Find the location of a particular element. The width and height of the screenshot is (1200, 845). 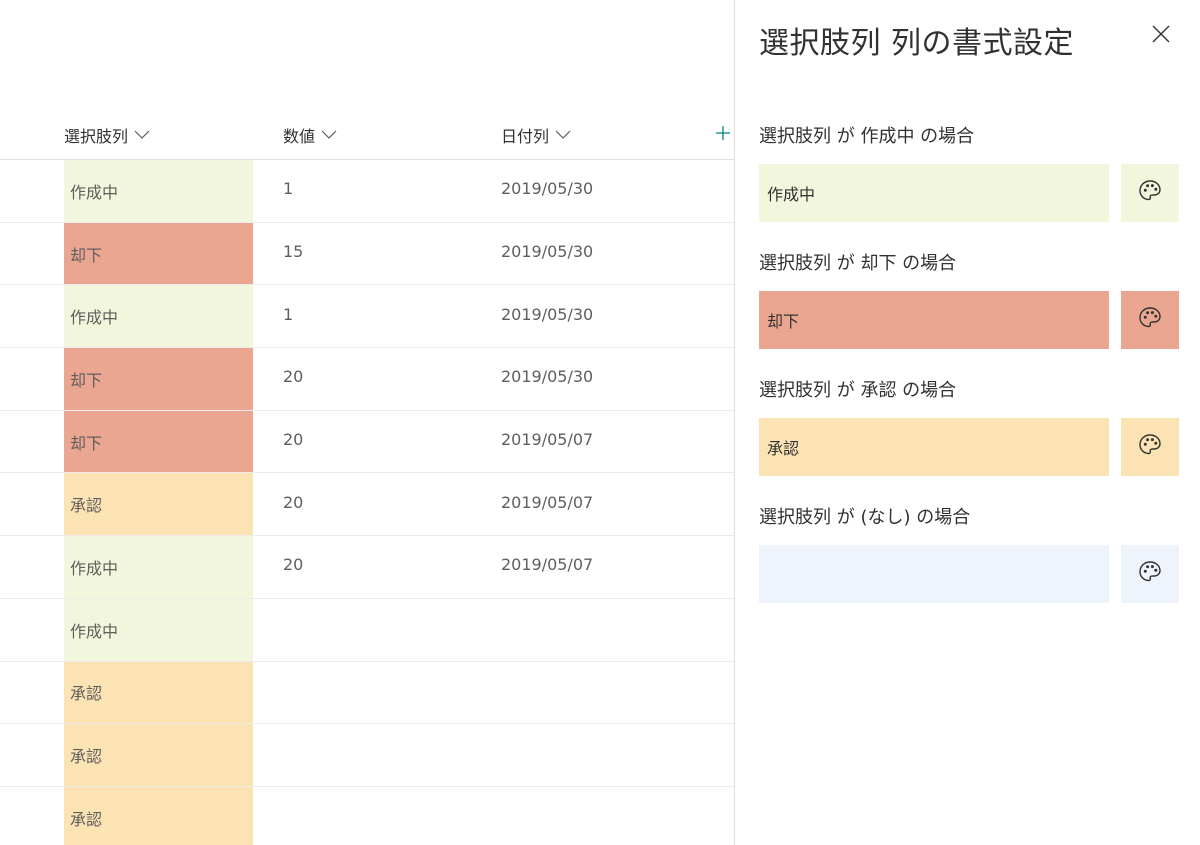

rule-body: 却下 is located at coordinates (969, 320).